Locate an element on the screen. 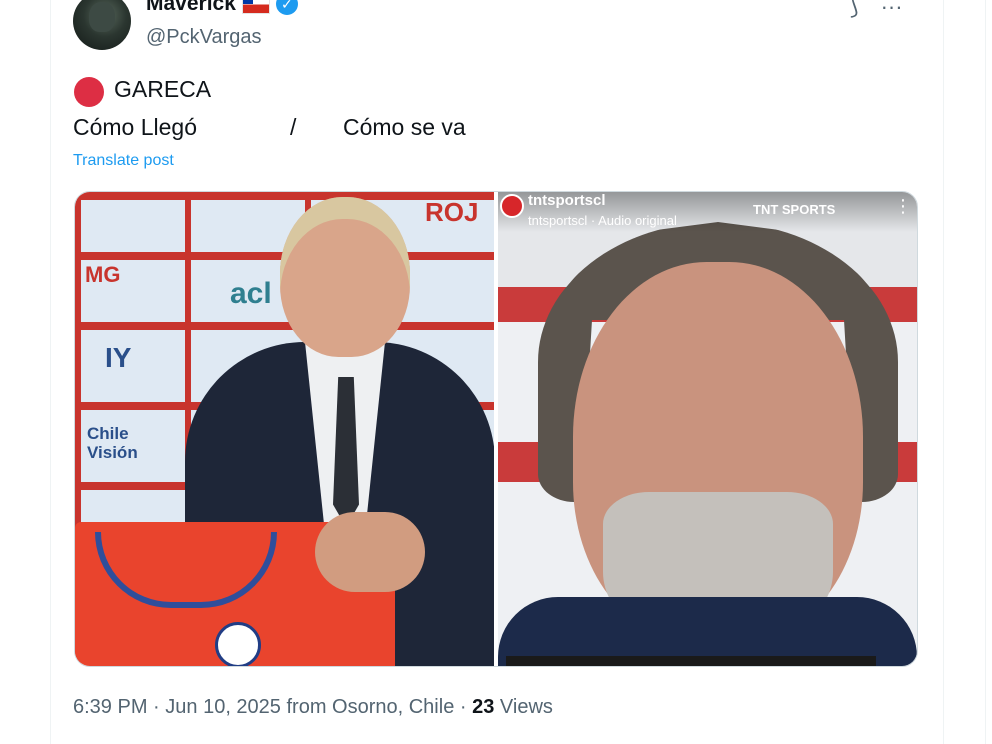  author-name-row: Maverick ✓ is located at coordinates (222, 8).